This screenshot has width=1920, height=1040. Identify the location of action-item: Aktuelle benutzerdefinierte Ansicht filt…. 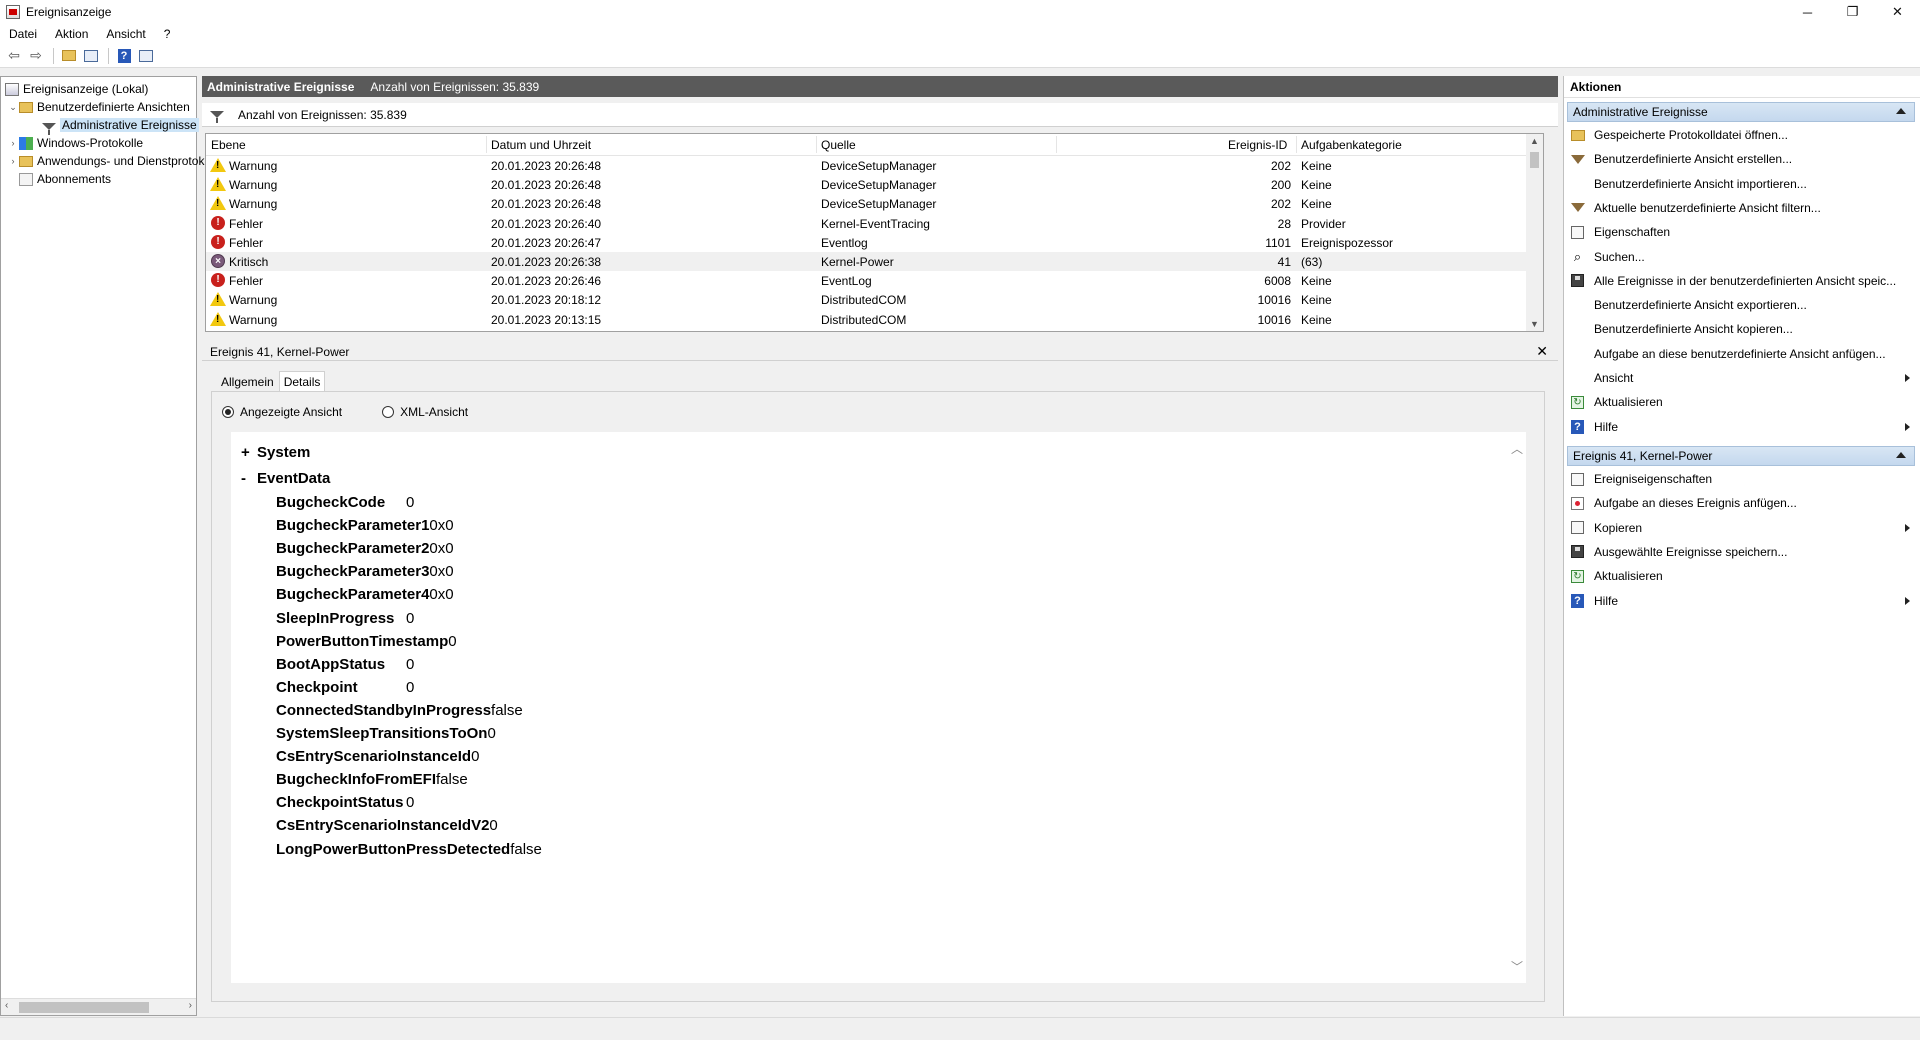
(1741, 208).